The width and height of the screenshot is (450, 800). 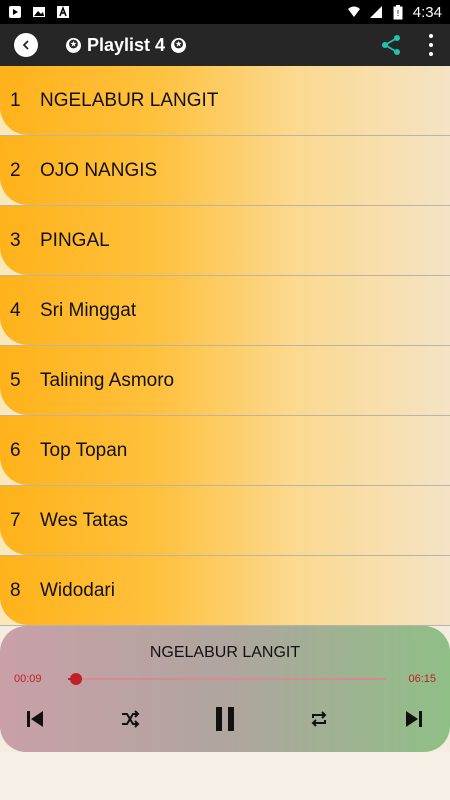 What do you see at coordinates (75, 240) in the screenshot?
I see `track-title: PINGAL` at bounding box center [75, 240].